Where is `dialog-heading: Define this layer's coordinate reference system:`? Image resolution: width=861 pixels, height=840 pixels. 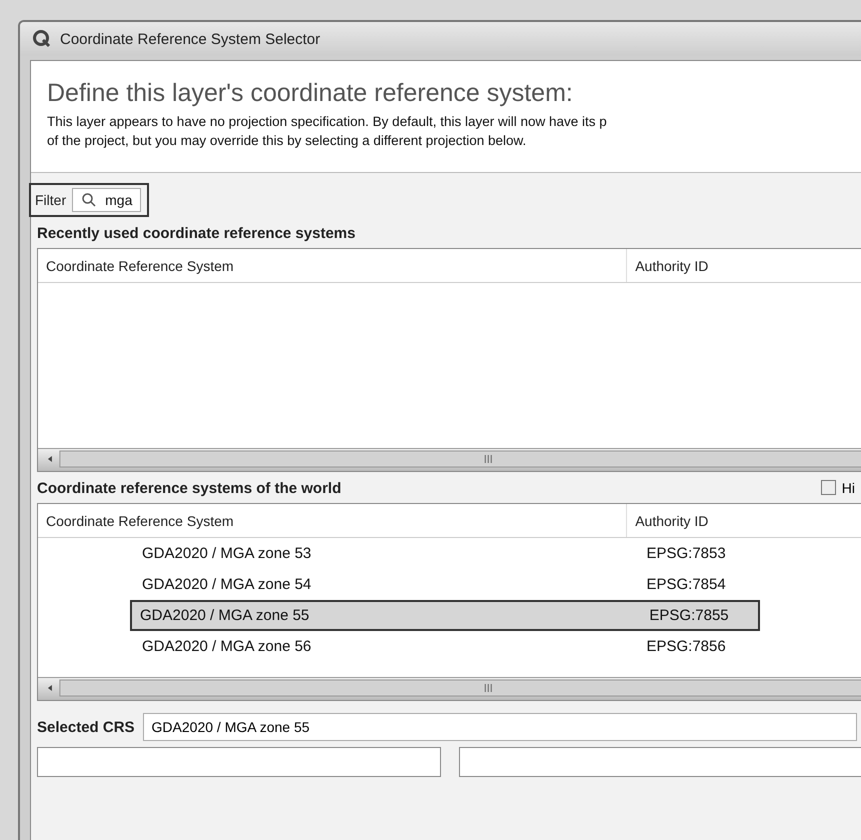
dialog-heading: Define this layer's coordinate reference system: is located at coordinates (310, 93).